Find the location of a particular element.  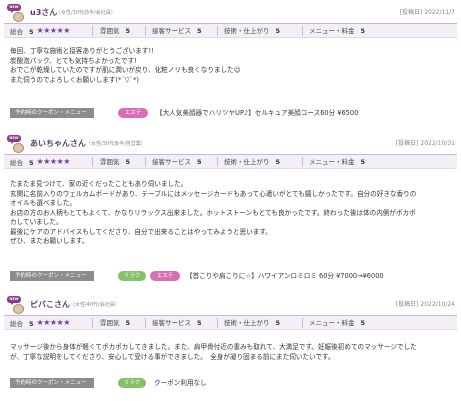

reviewer-meta: （女性/40代/会社員） is located at coordinates (95, 305).